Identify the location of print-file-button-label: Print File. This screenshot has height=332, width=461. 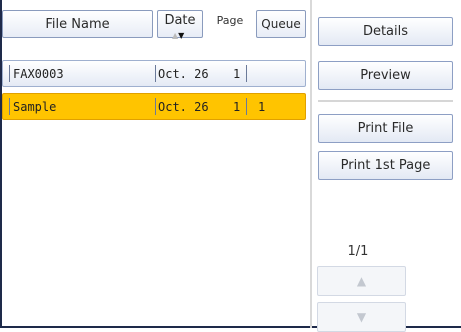
(385, 128).